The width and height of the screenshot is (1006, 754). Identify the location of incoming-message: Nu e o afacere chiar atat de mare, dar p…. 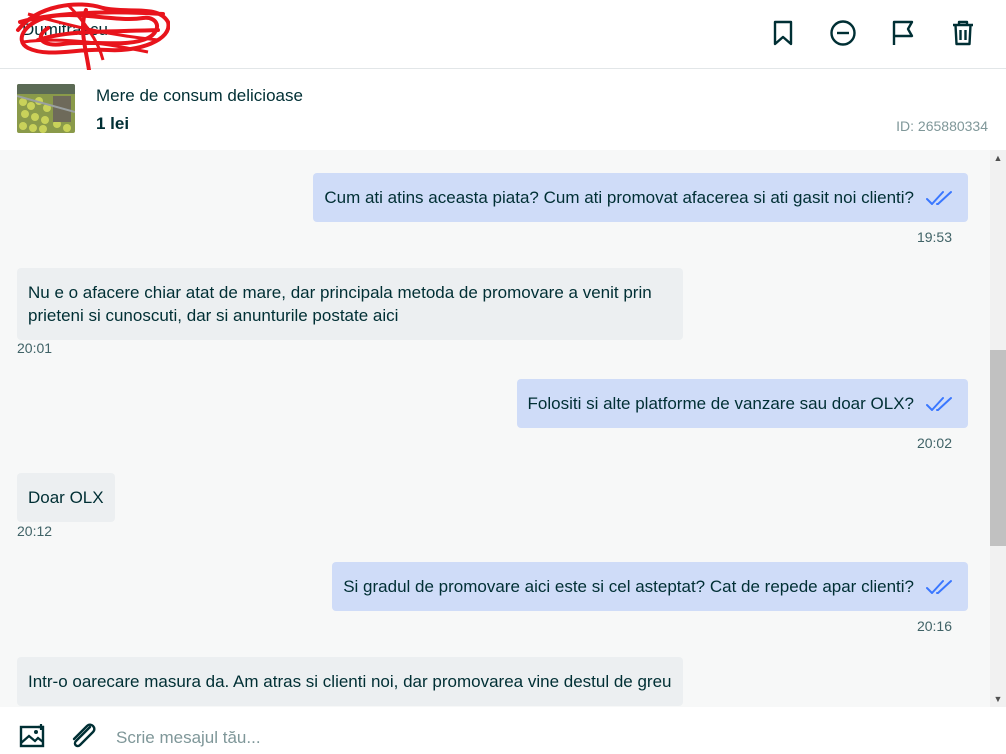
(350, 304).